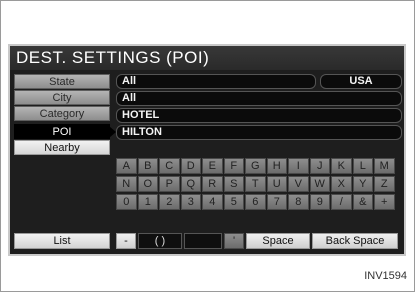 This screenshot has width=415, height=292. What do you see at coordinates (126, 202) in the screenshot?
I see `key-0: 0` at bounding box center [126, 202].